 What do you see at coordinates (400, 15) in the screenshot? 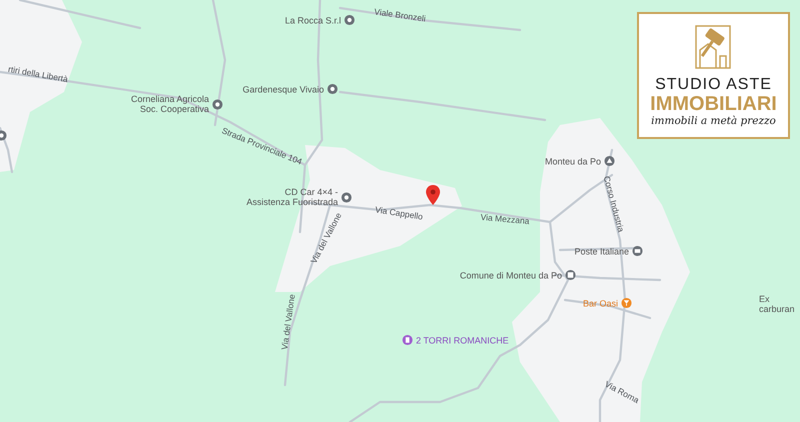
I see `street-label: Viale Bronzeli` at bounding box center [400, 15].